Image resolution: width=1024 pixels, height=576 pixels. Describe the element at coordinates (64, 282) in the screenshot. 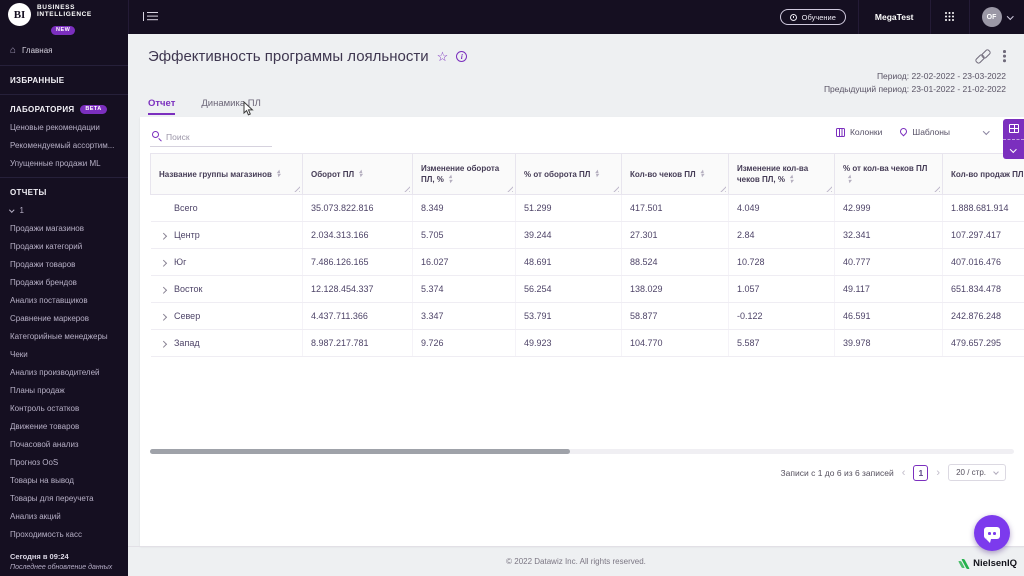

I see `sidebar-item: Продажи брендов` at that location.